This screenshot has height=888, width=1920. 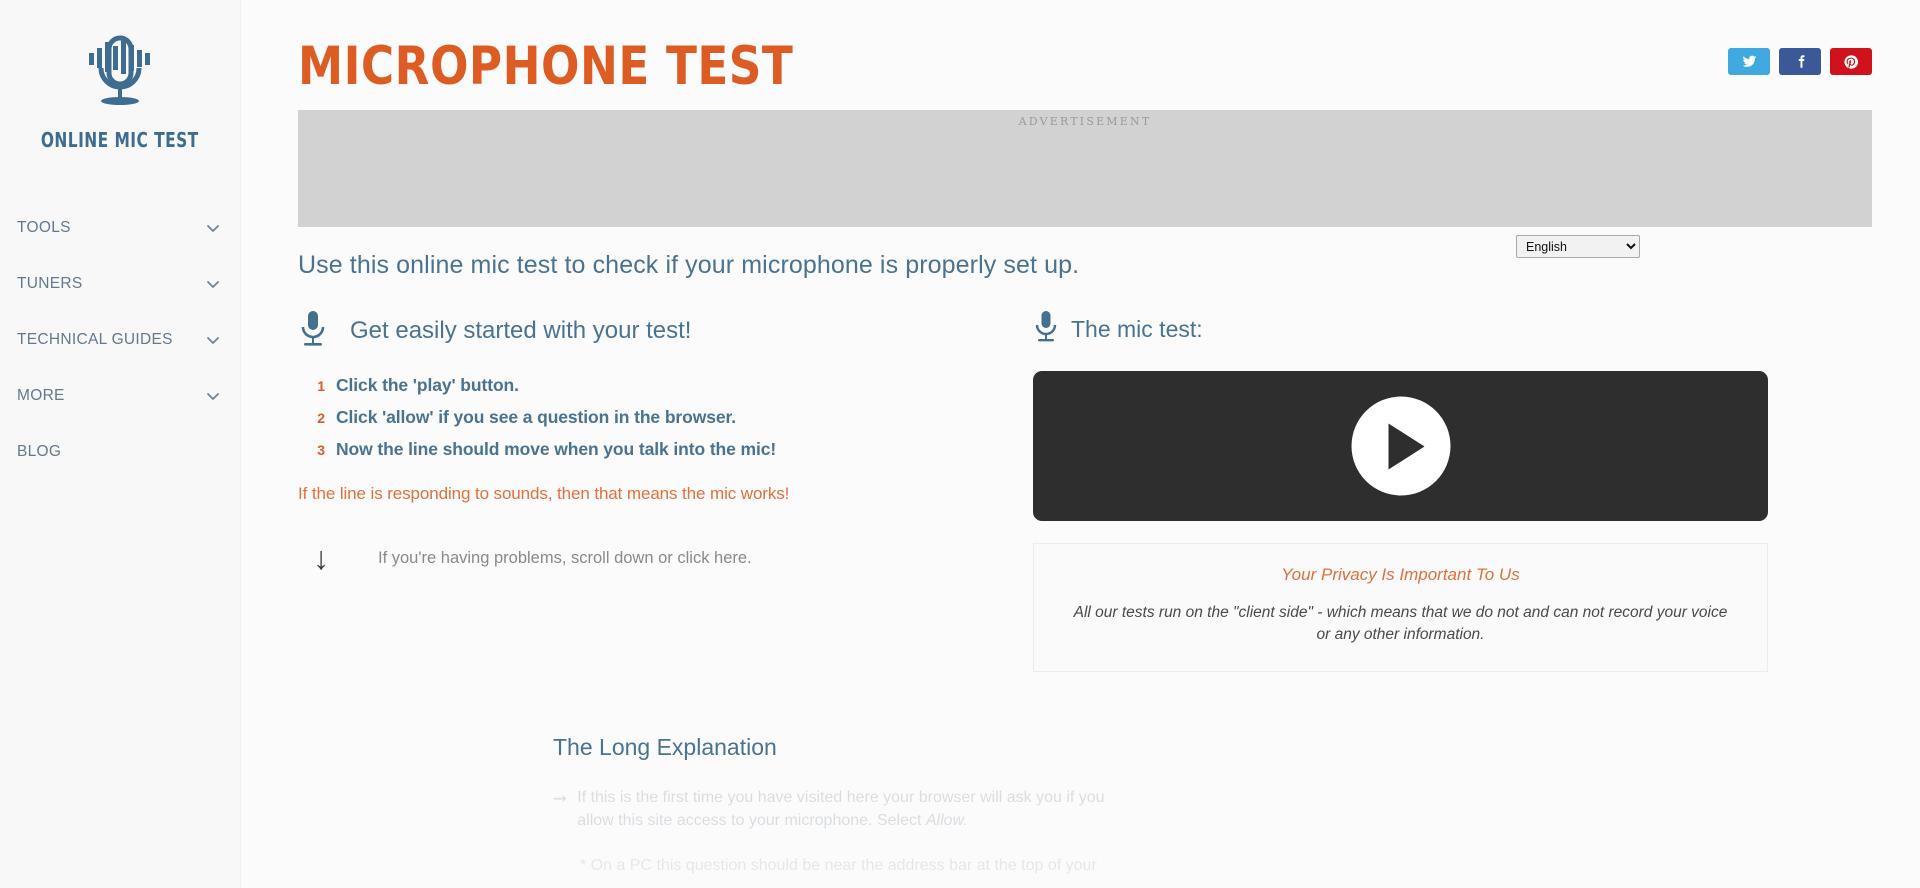 I want to click on site-logo: ONLINE MIC TEST, so click(x=120, y=76).